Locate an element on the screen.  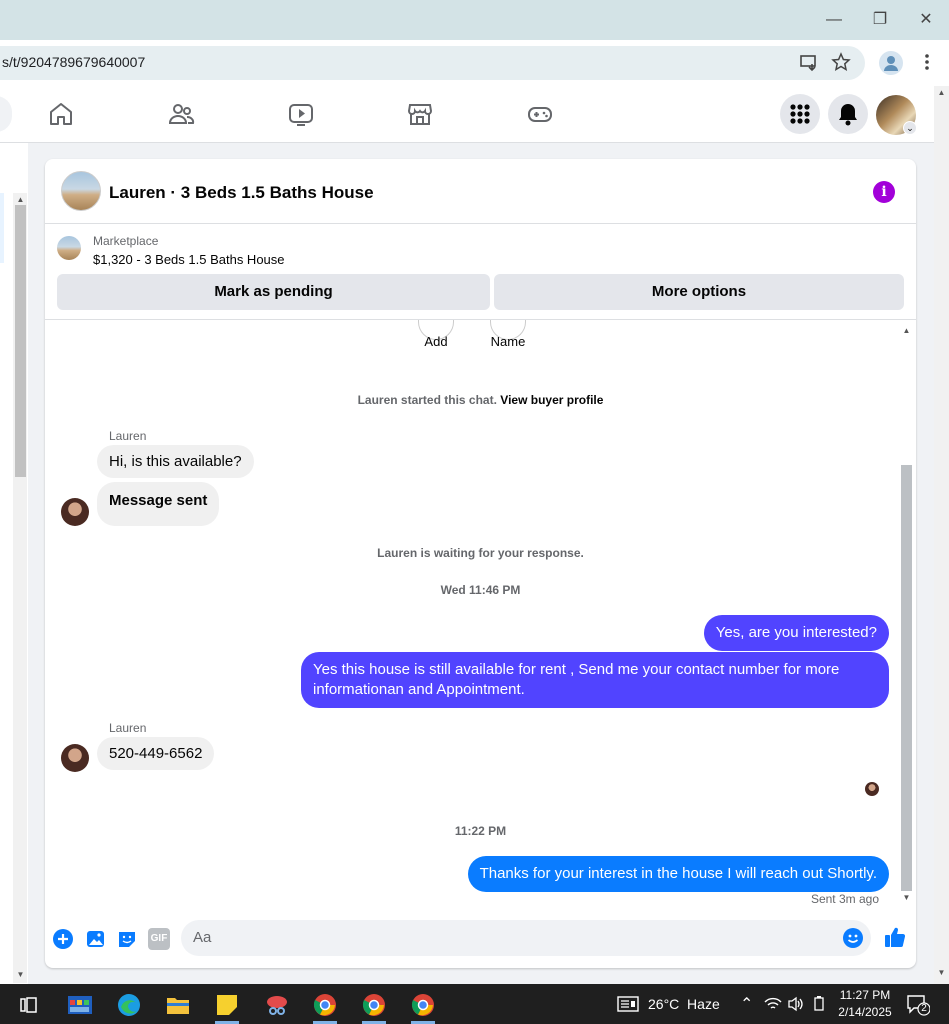
add-action-label: Add is located at coordinates (436, 341).